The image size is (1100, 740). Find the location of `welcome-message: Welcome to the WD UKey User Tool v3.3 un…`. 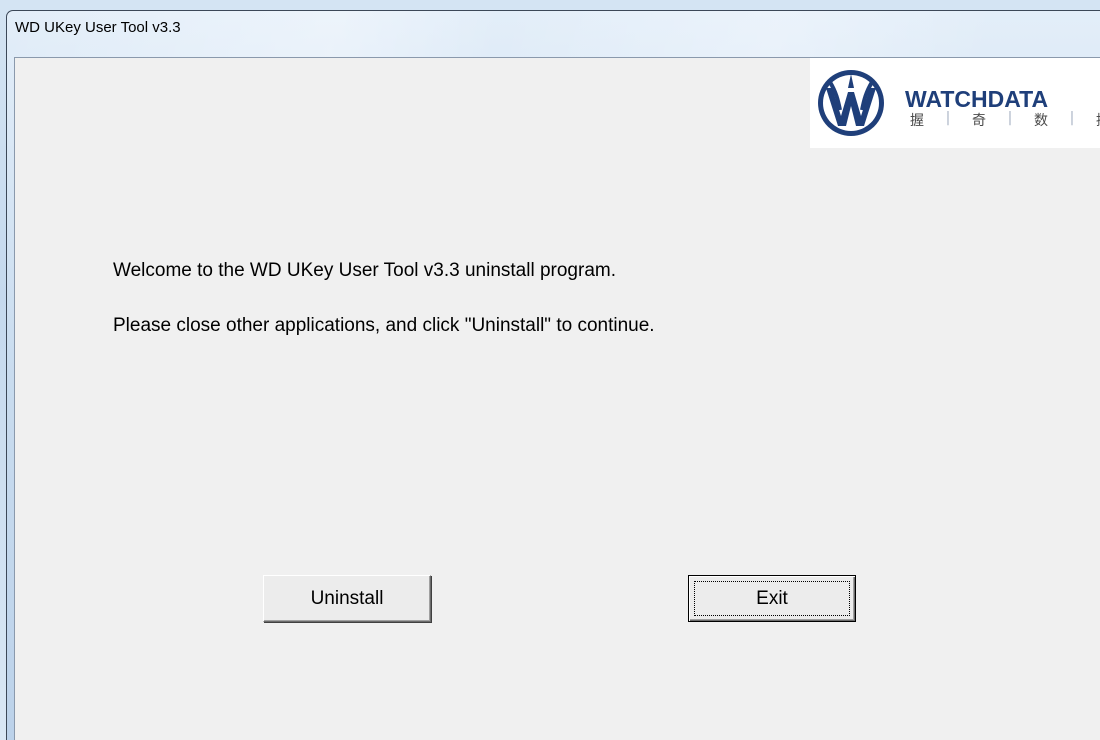

welcome-message: Welcome to the WD UKey User Tool v3.3 un… is located at coordinates (364, 270).